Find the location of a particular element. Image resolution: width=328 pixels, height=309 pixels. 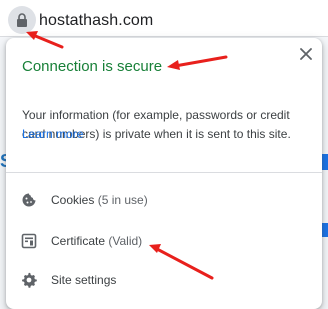

site-info-button is located at coordinates (22, 20).